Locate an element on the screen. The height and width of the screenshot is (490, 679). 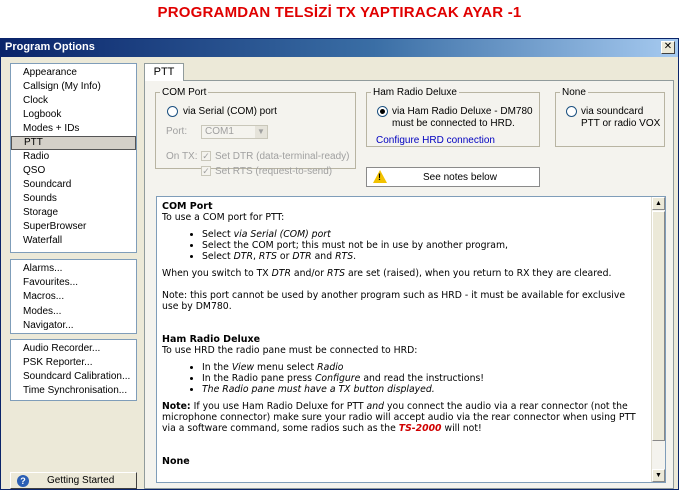
none-legend: None is located at coordinates (574, 92).